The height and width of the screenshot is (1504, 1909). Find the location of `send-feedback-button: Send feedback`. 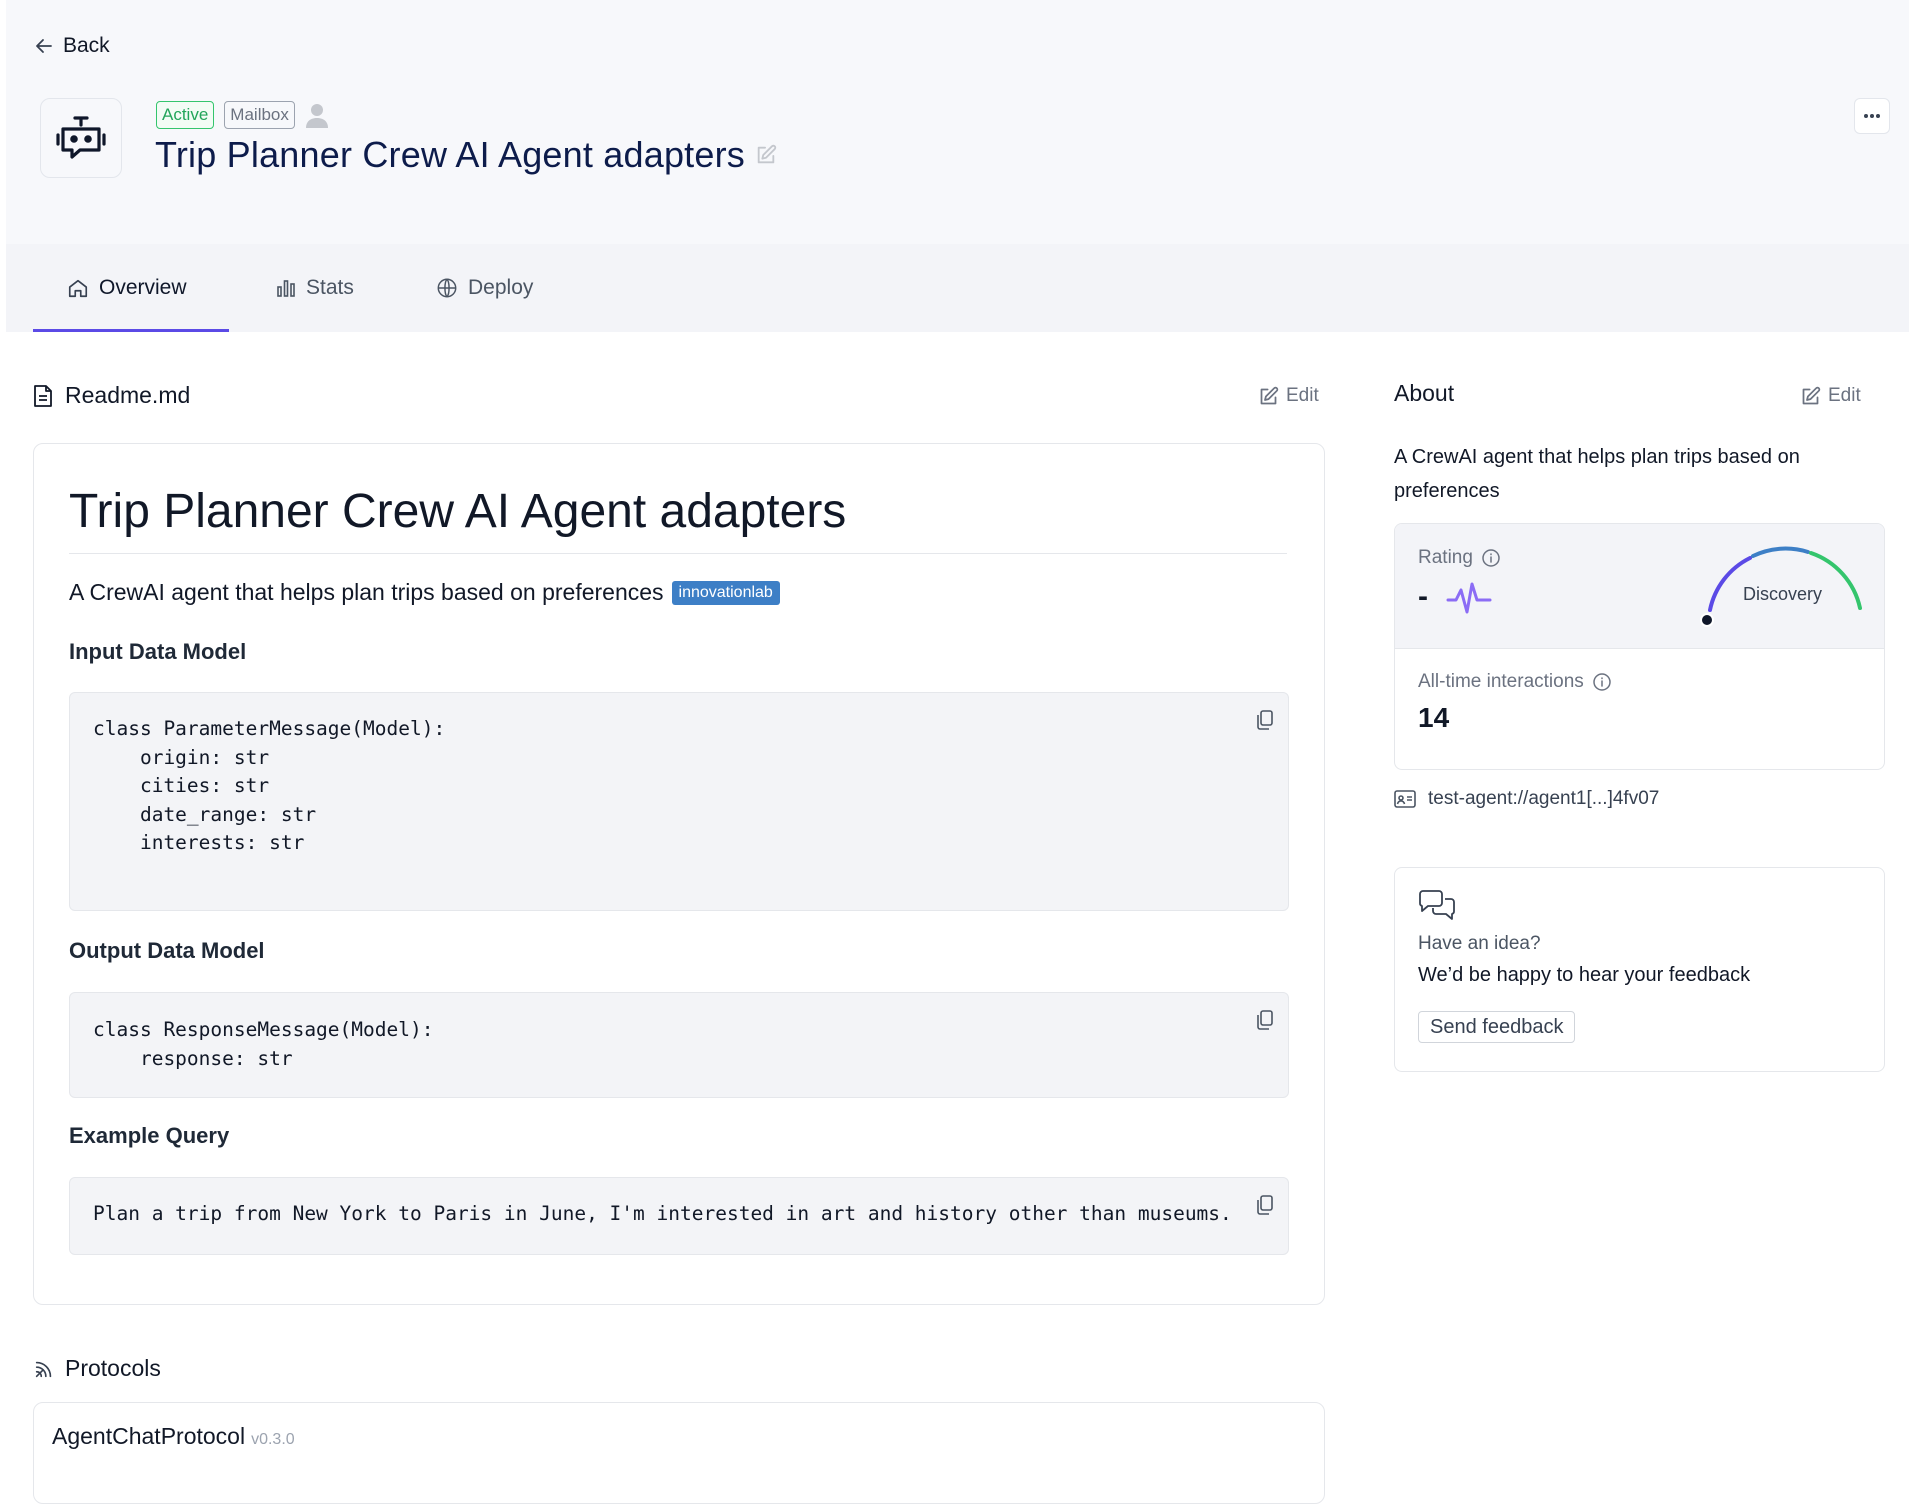

send-feedback-button: Send feedback is located at coordinates (1497, 1027).